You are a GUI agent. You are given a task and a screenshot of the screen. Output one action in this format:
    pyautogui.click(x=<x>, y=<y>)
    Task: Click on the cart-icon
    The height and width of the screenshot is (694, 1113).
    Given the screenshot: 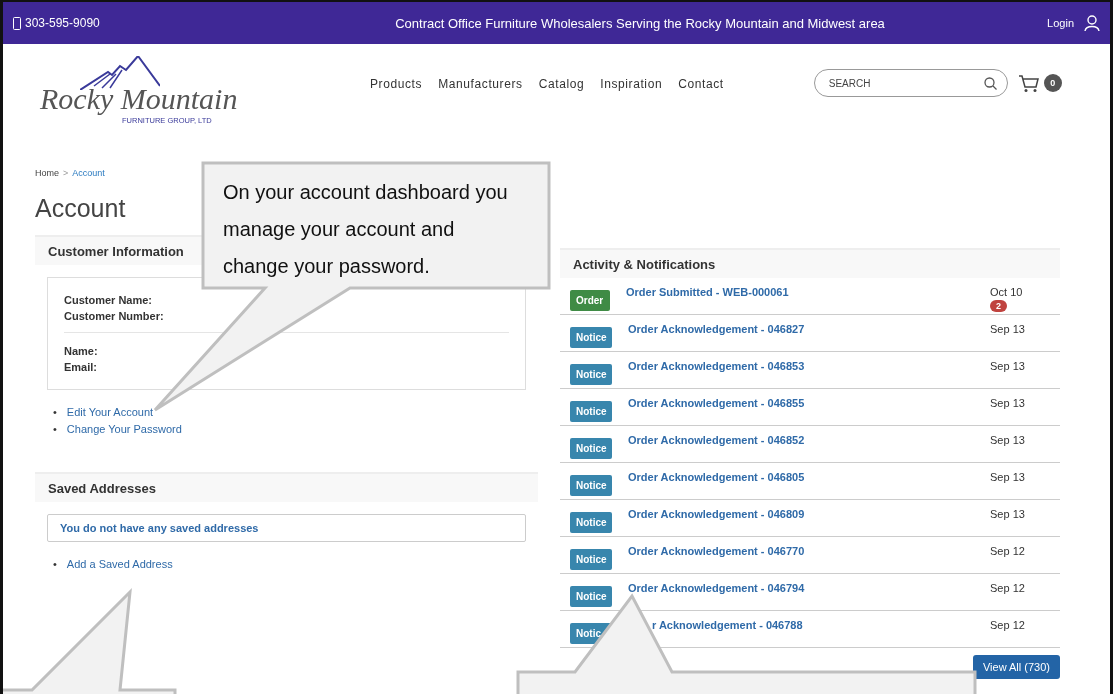 What is the action you would take?
    pyautogui.click(x=1028, y=84)
    